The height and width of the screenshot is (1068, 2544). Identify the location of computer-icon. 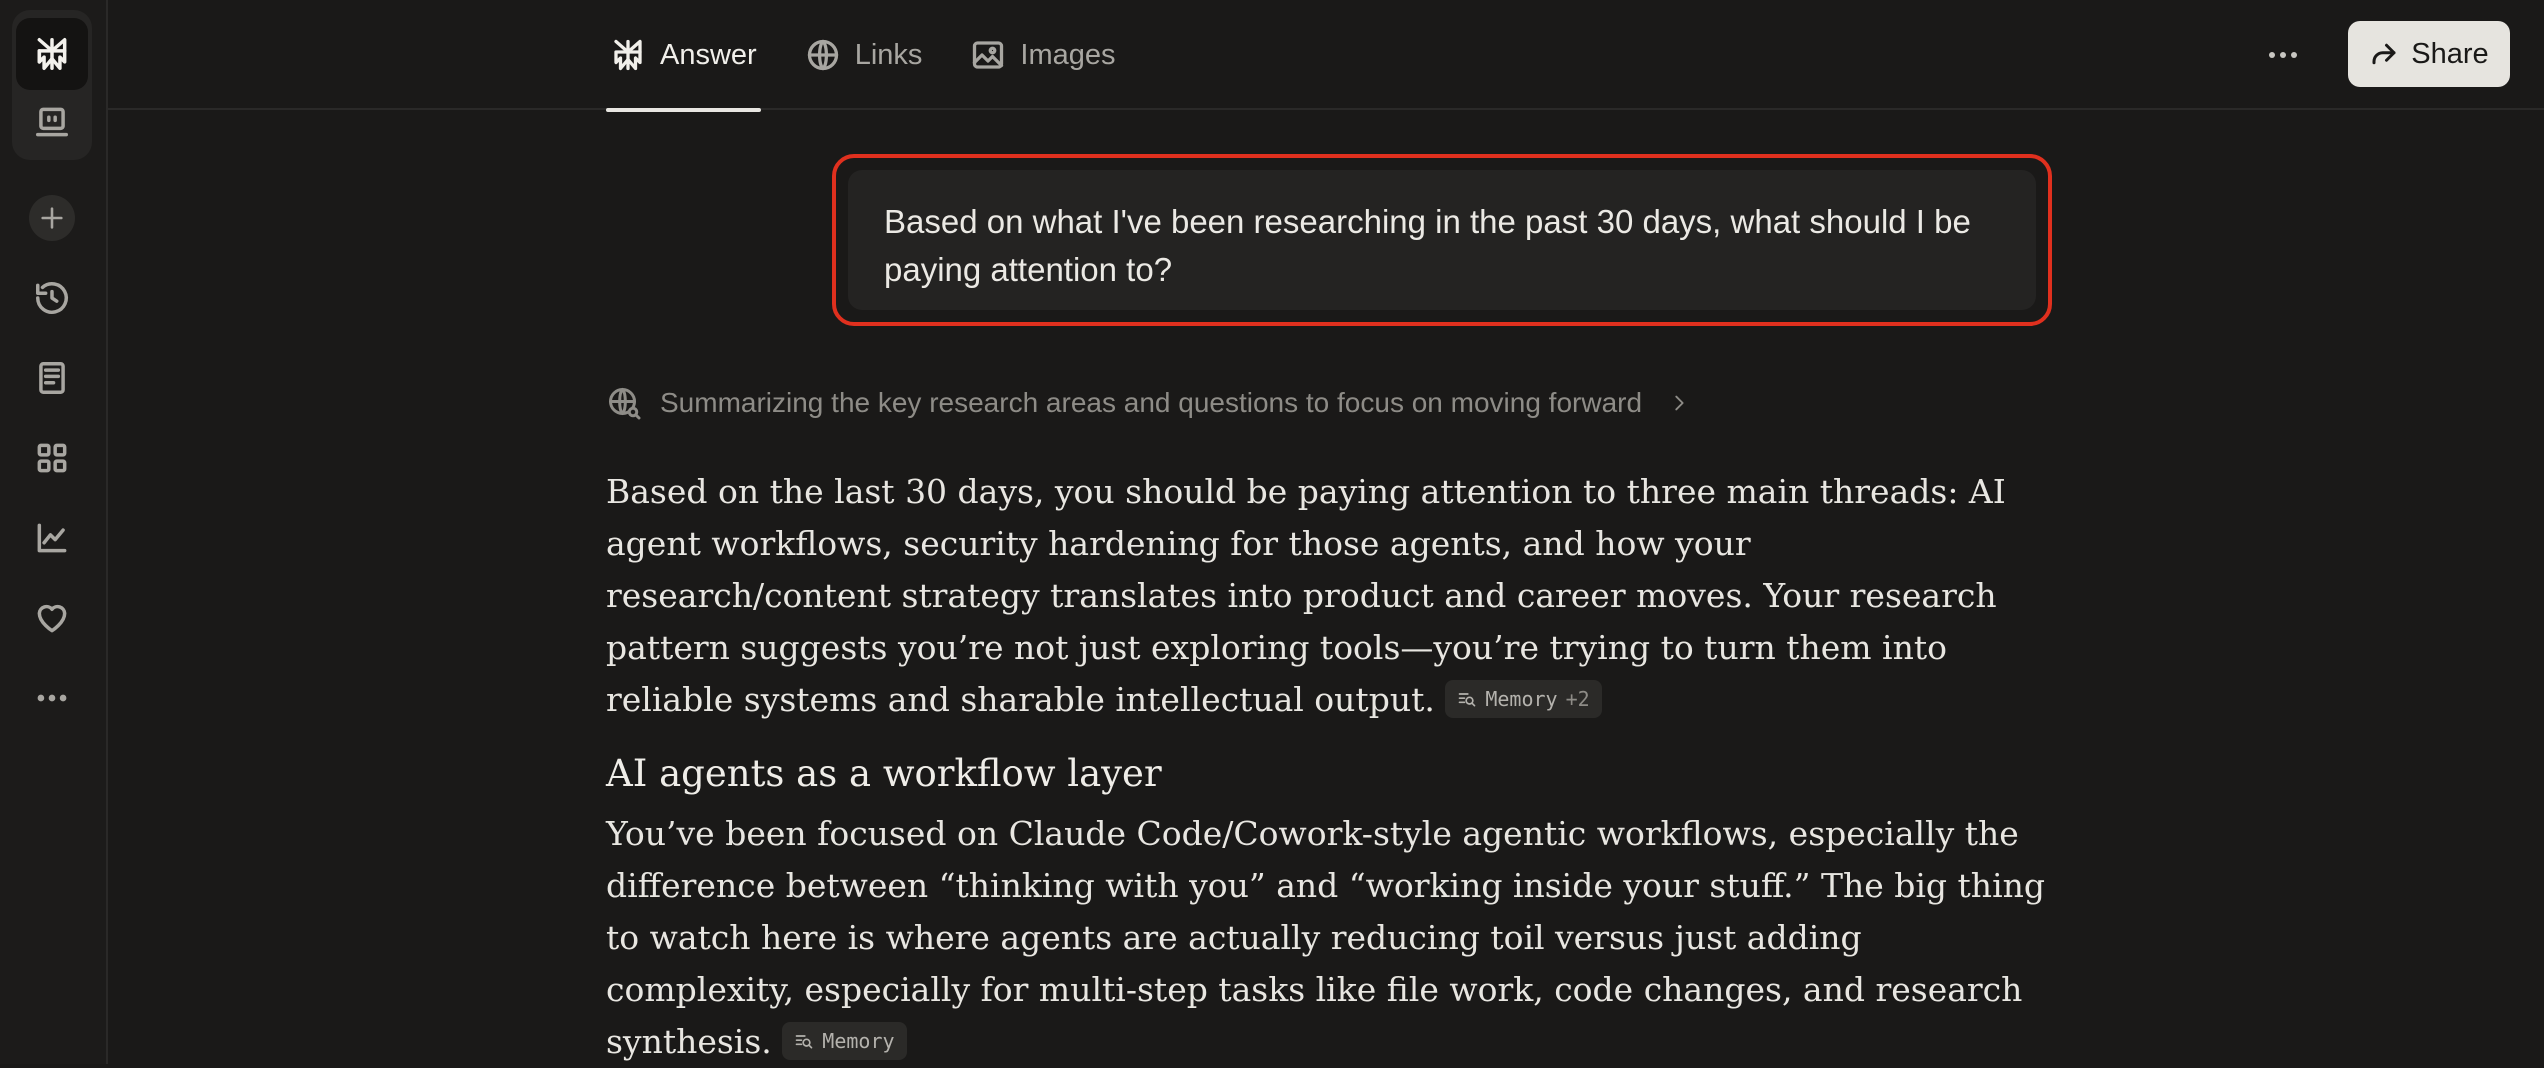
(52, 122).